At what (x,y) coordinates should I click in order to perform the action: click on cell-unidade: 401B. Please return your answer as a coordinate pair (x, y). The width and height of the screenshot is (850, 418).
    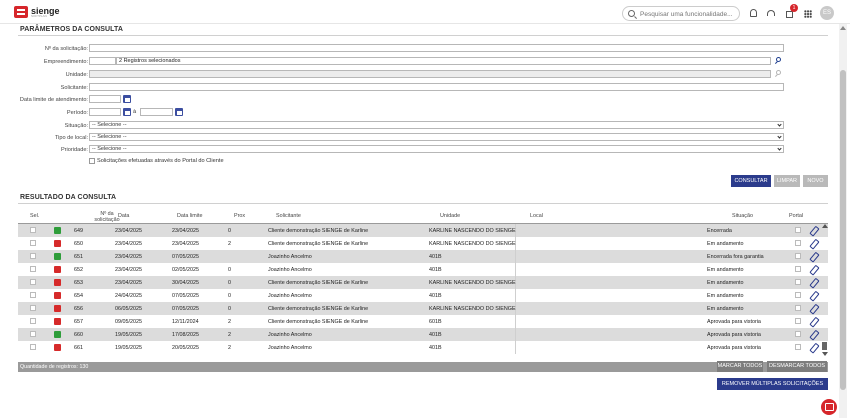
    Looking at the image, I should click on (435, 296).